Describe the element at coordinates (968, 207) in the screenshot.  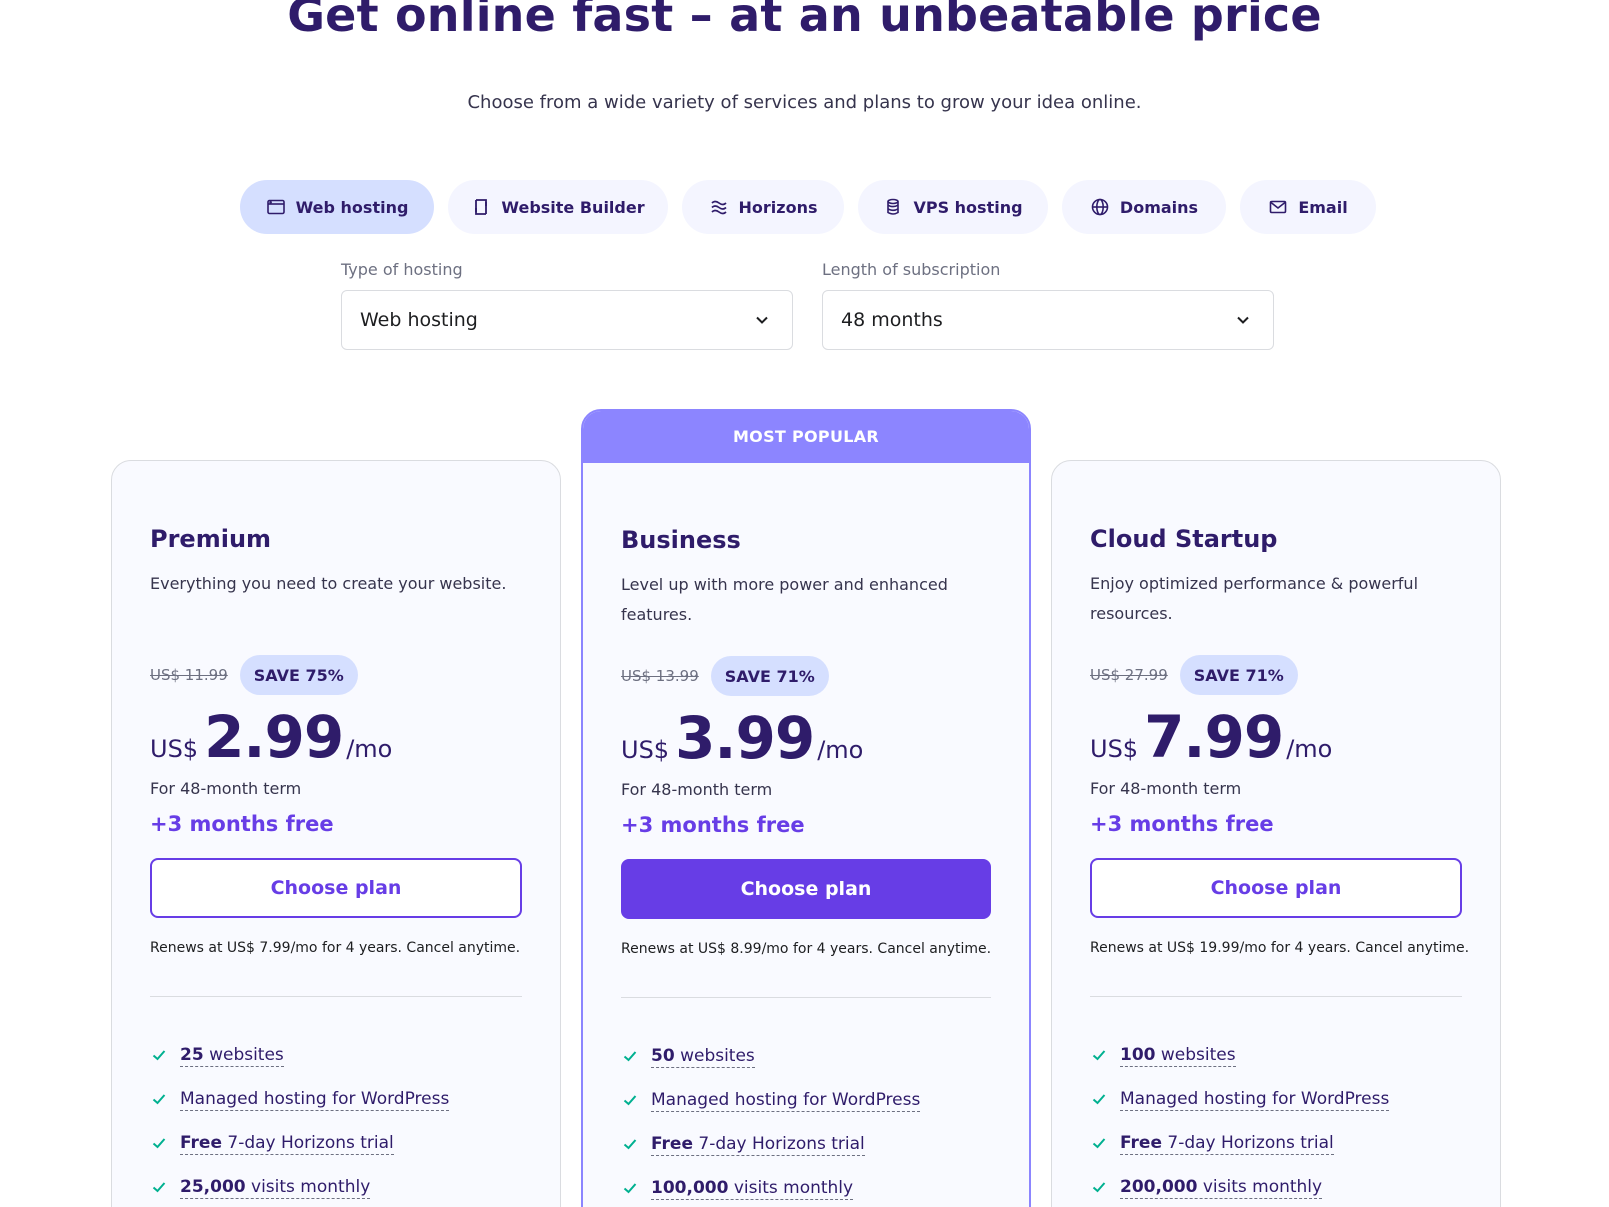
I see `tab-label: VPS hosting` at that location.